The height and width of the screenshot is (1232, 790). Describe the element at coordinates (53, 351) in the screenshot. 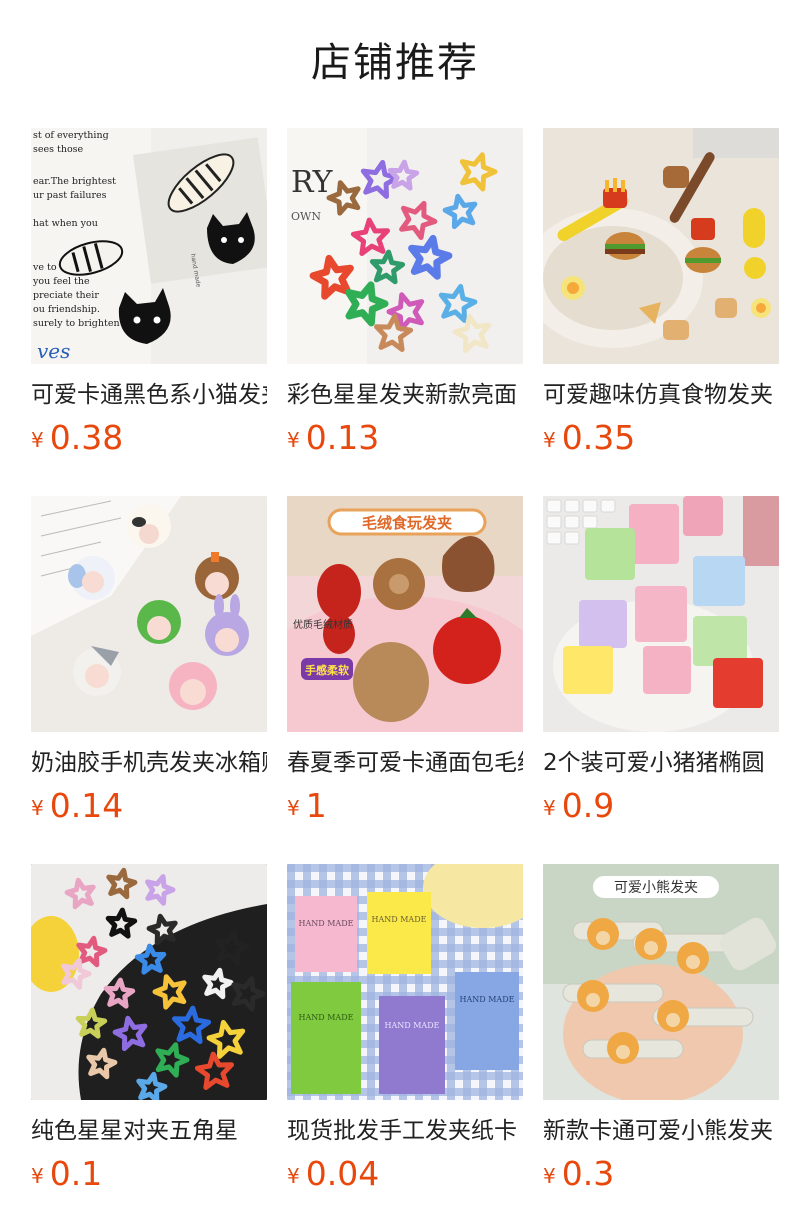

I see `photo-text: ves` at that location.